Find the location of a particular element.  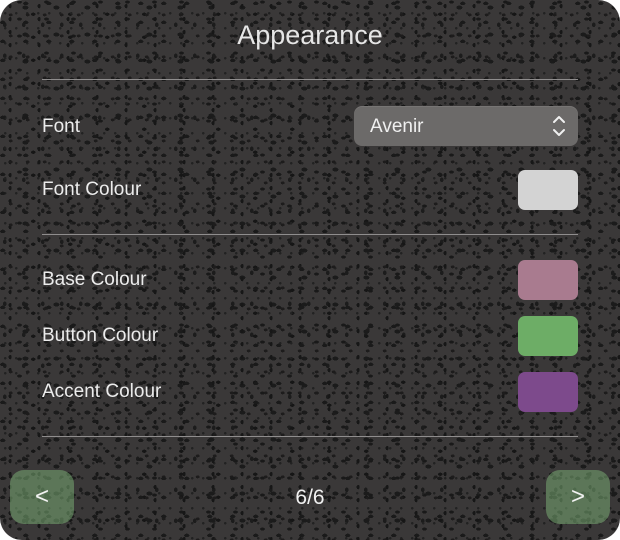

button-colour-label: Button Colour is located at coordinates (100, 335).